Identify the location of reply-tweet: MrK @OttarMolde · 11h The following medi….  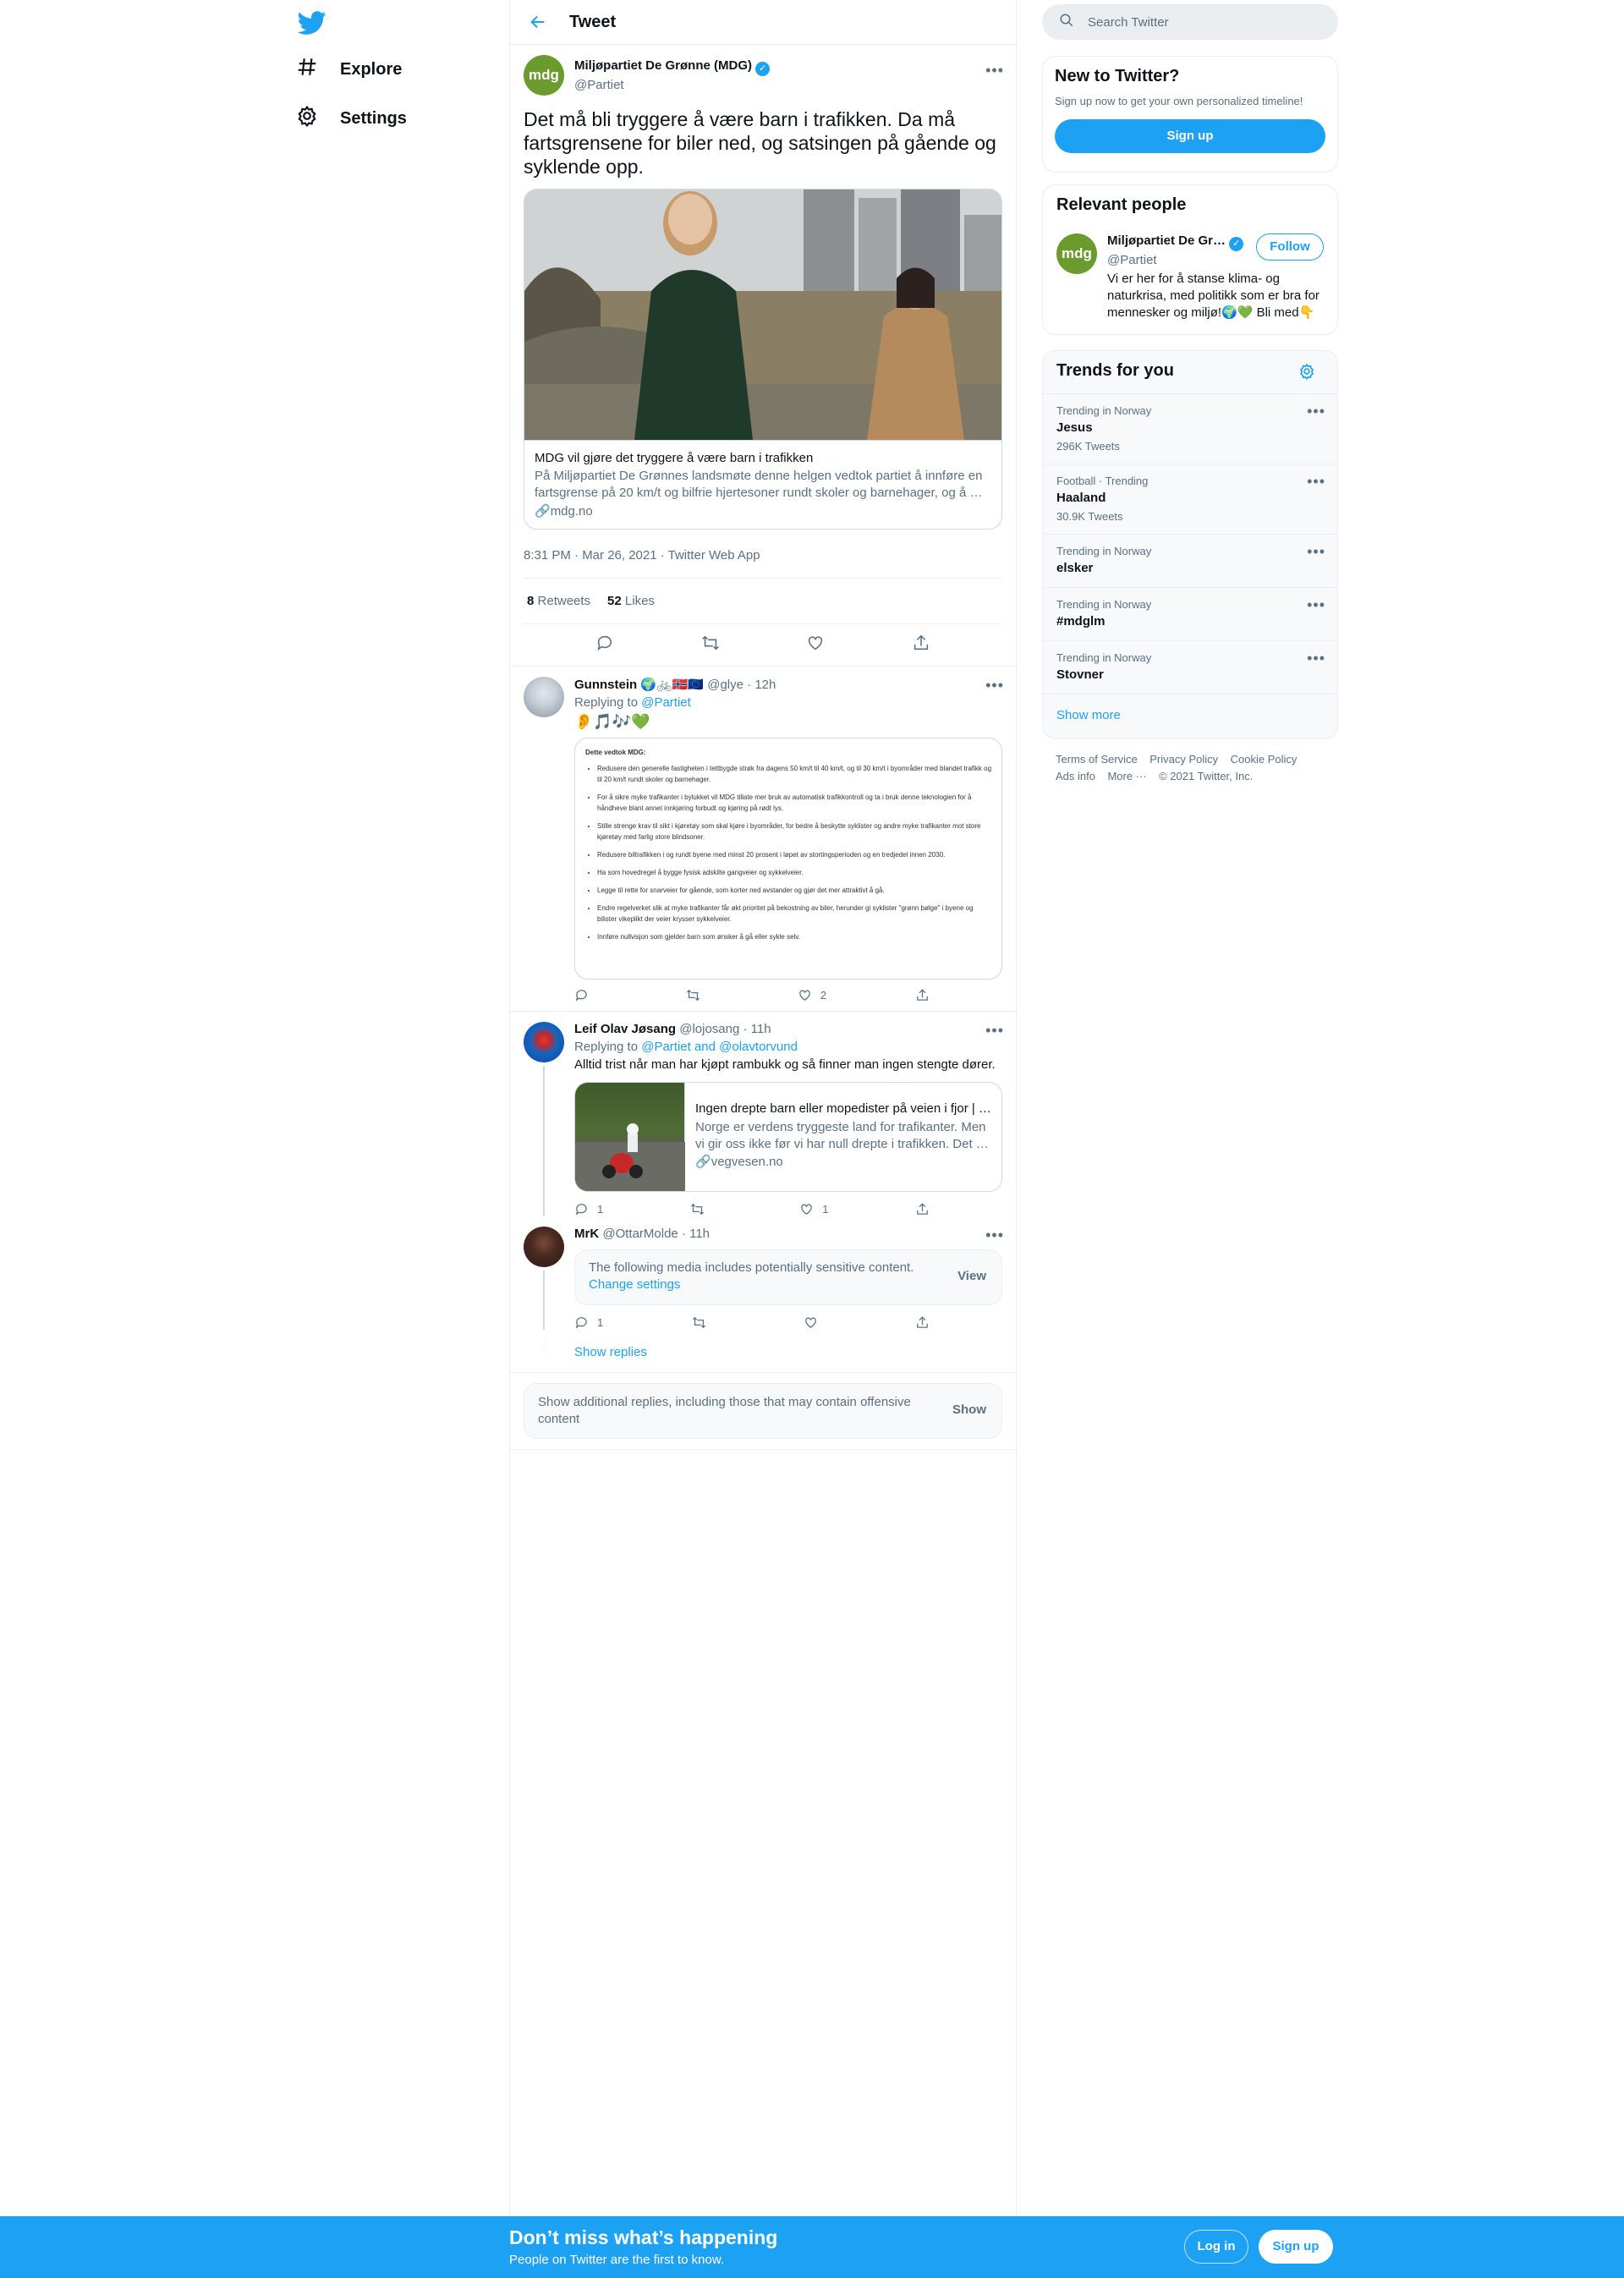
(763, 1278).